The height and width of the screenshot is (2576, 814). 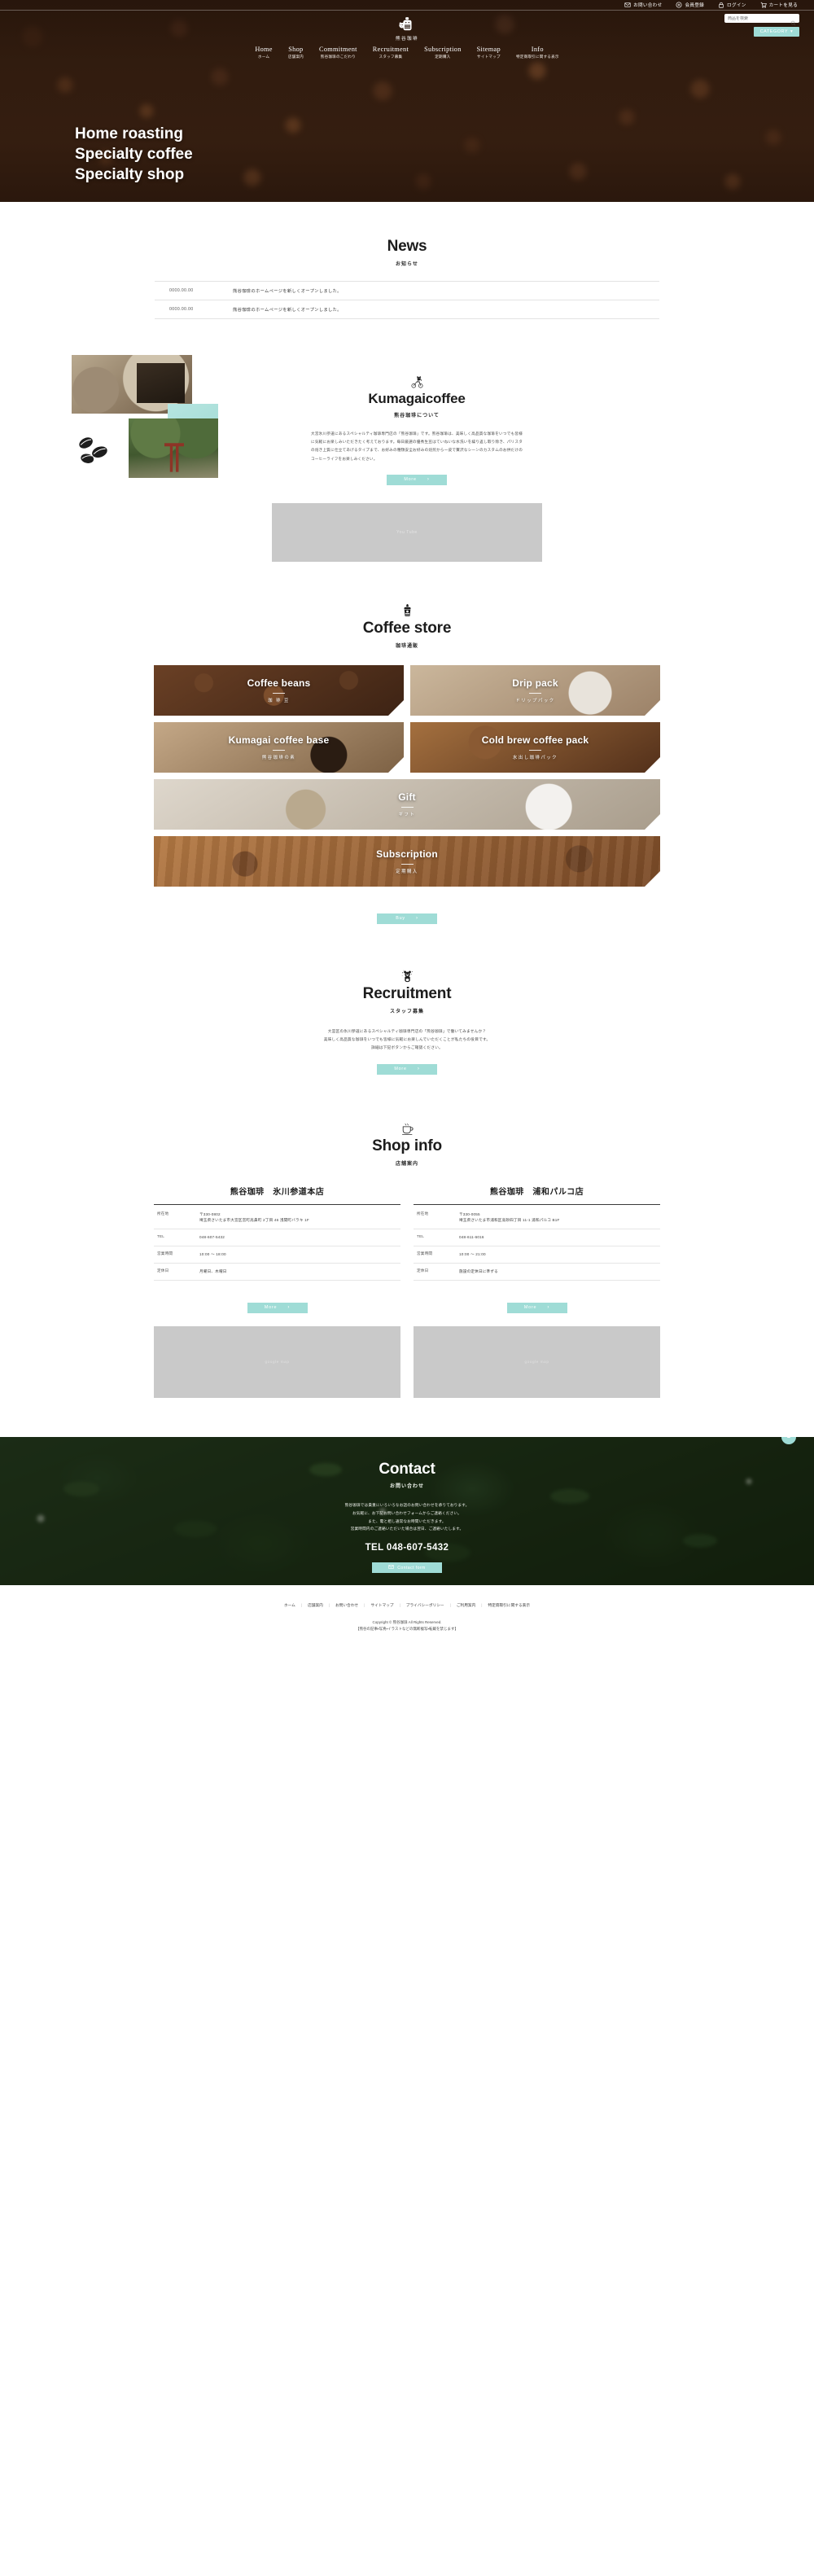 What do you see at coordinates (466, 1605) in the screenshot?
I see `footer-link-guide: ご利用案内` at bounding box center [466, 1605].